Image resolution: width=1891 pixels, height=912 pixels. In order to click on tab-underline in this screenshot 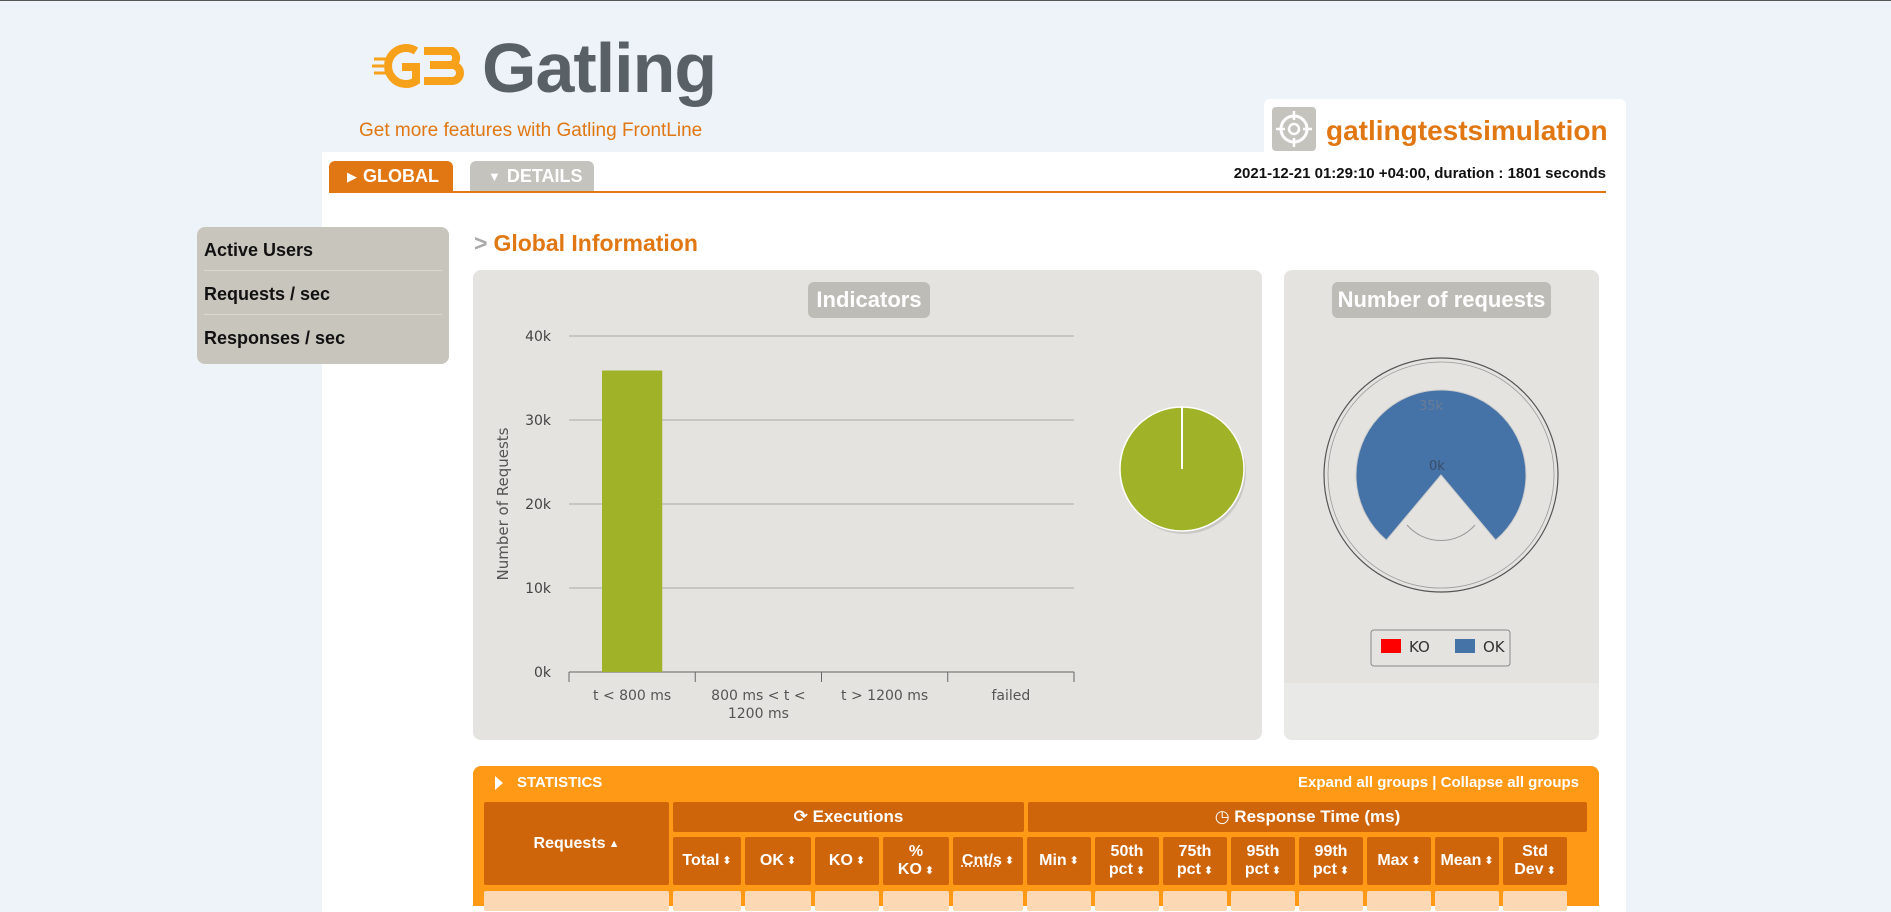, I will do `click(967, 192)`.